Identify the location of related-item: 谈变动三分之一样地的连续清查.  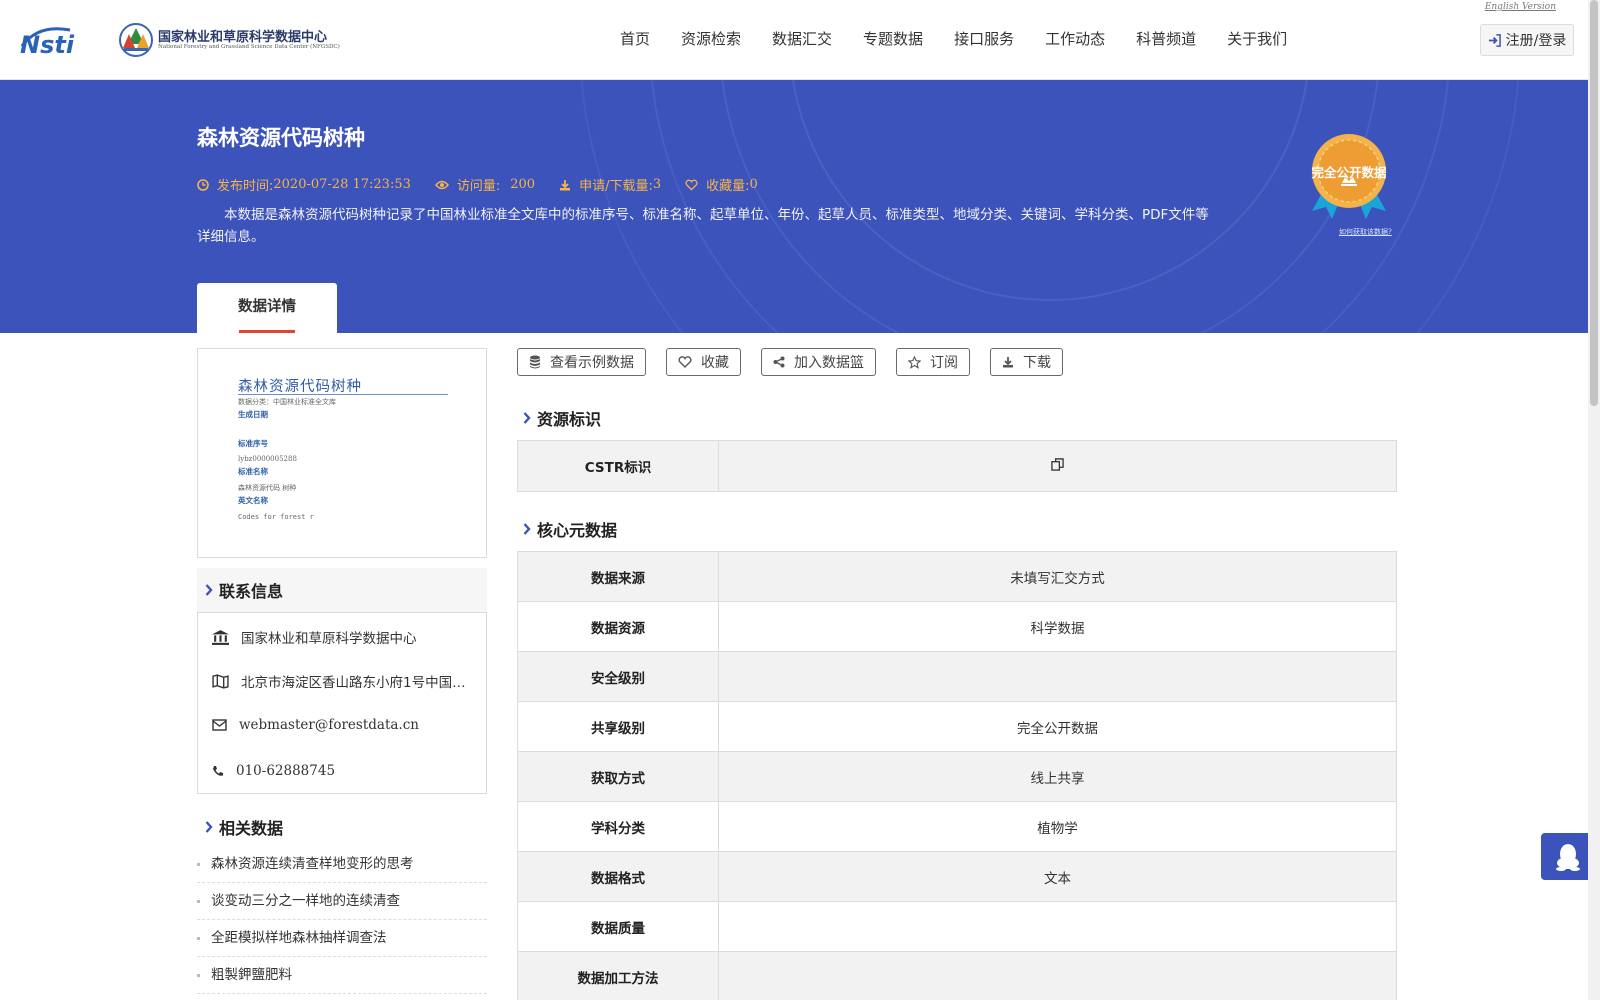
(342, 901).